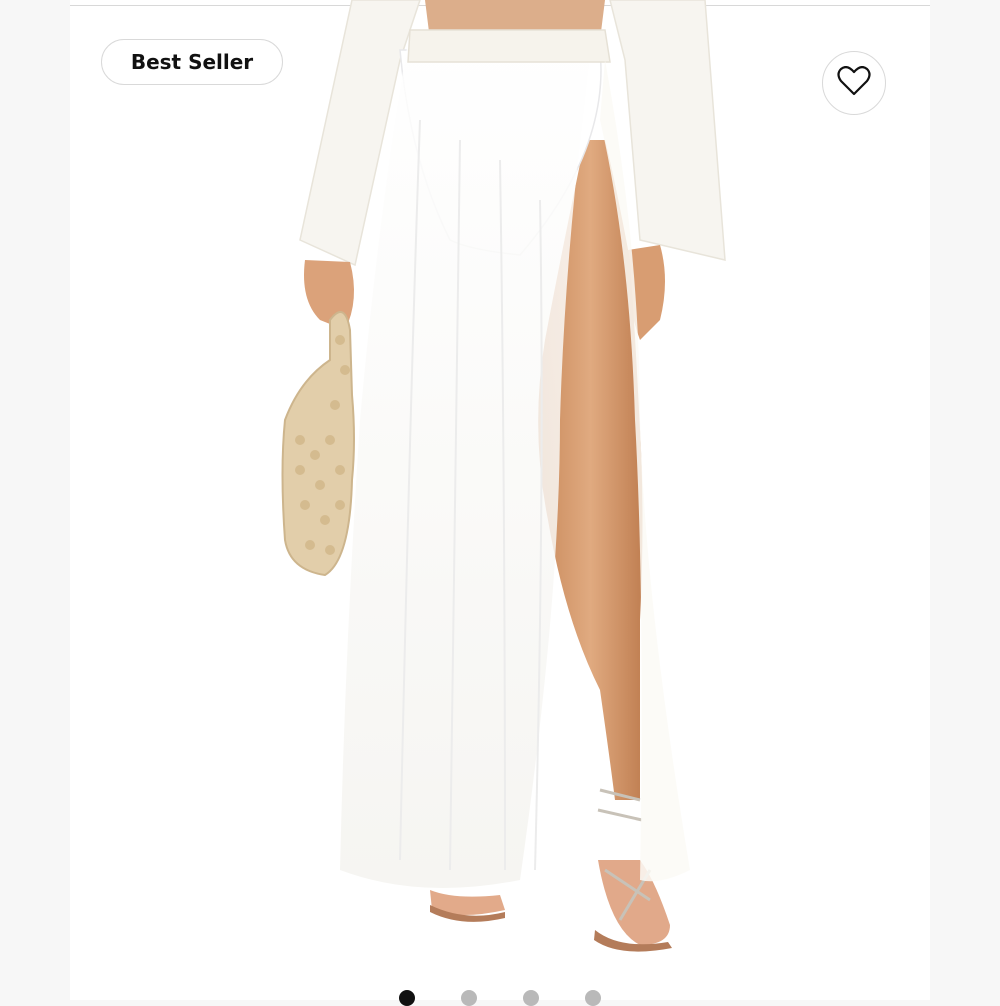  I want to click on carousel-indicators, so click(500, 998).